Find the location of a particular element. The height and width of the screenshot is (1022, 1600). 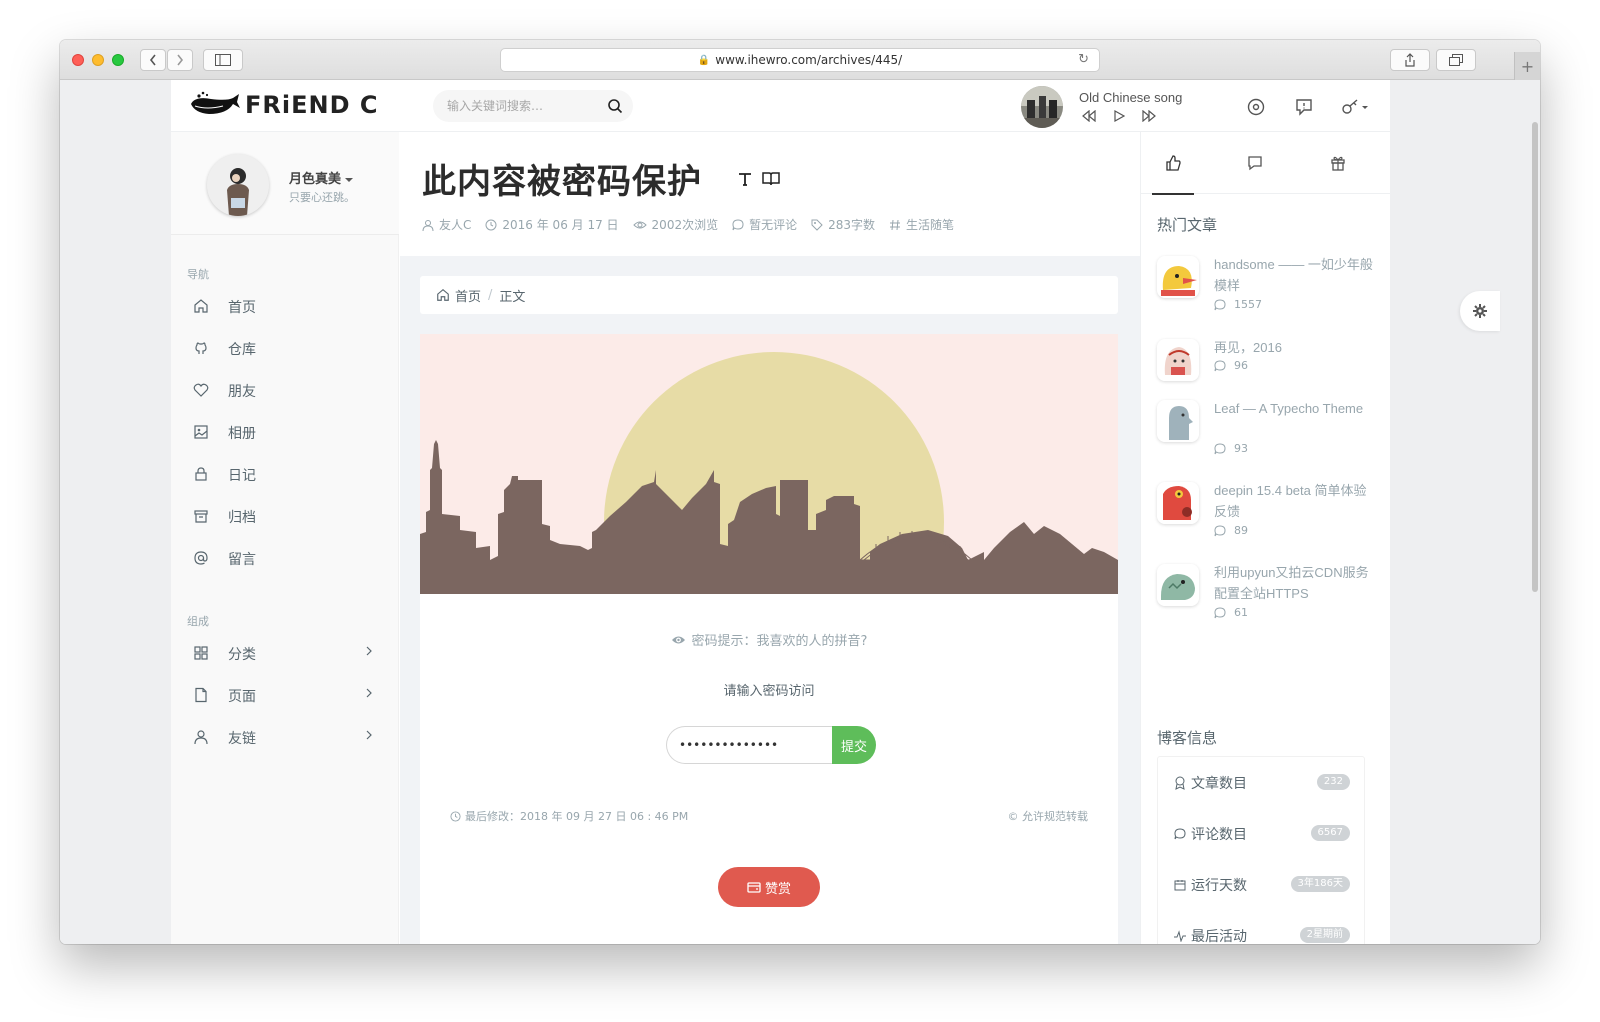

blog-info-panel: 文章数目 232 评论数目 6567 运行天数 3年186天 最后活动 2星期前 is located at coordinates (1261, 850).